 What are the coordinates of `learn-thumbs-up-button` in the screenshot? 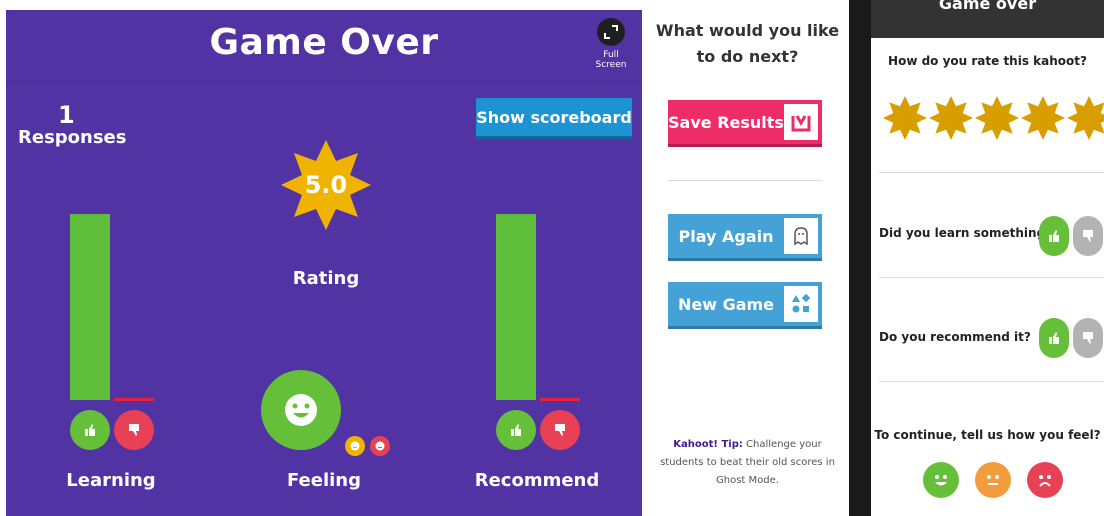 It's located at (1054, 236).